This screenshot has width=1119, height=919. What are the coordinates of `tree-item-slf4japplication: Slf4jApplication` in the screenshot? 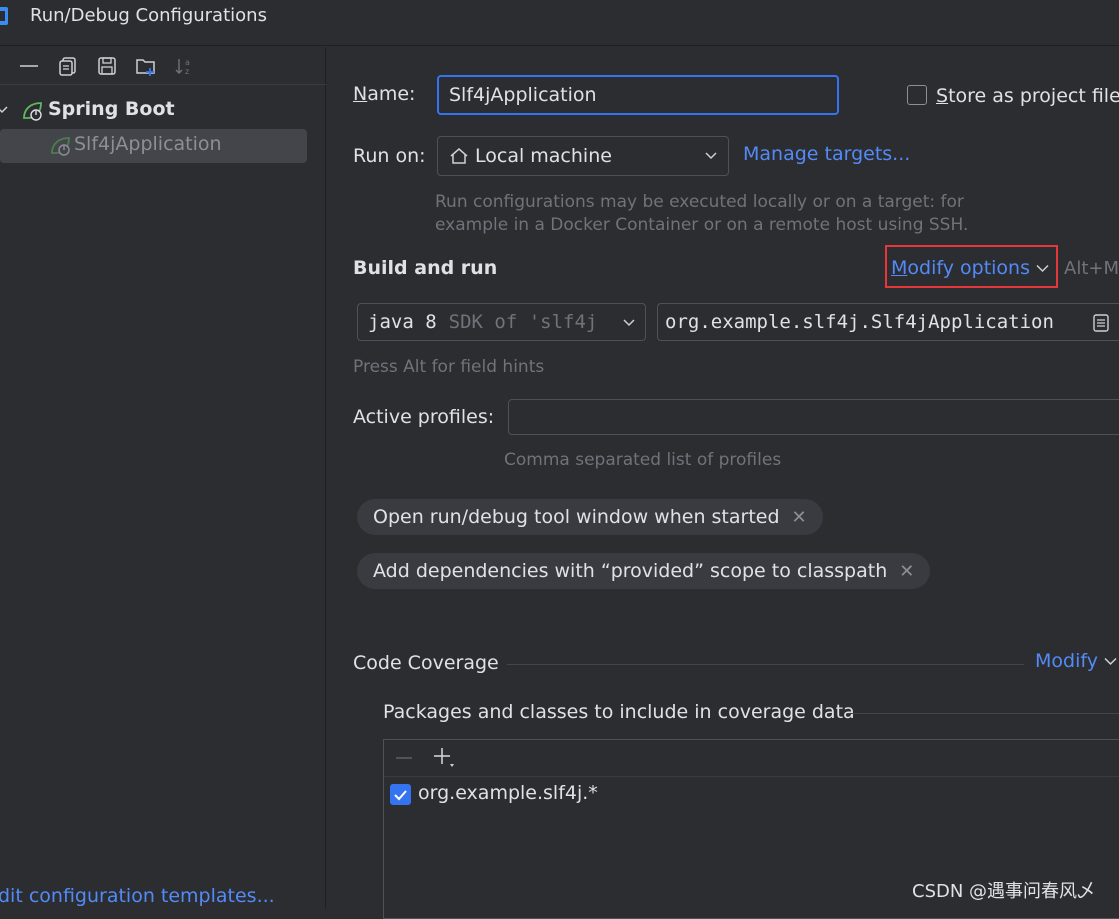 It's located at (153, 146).